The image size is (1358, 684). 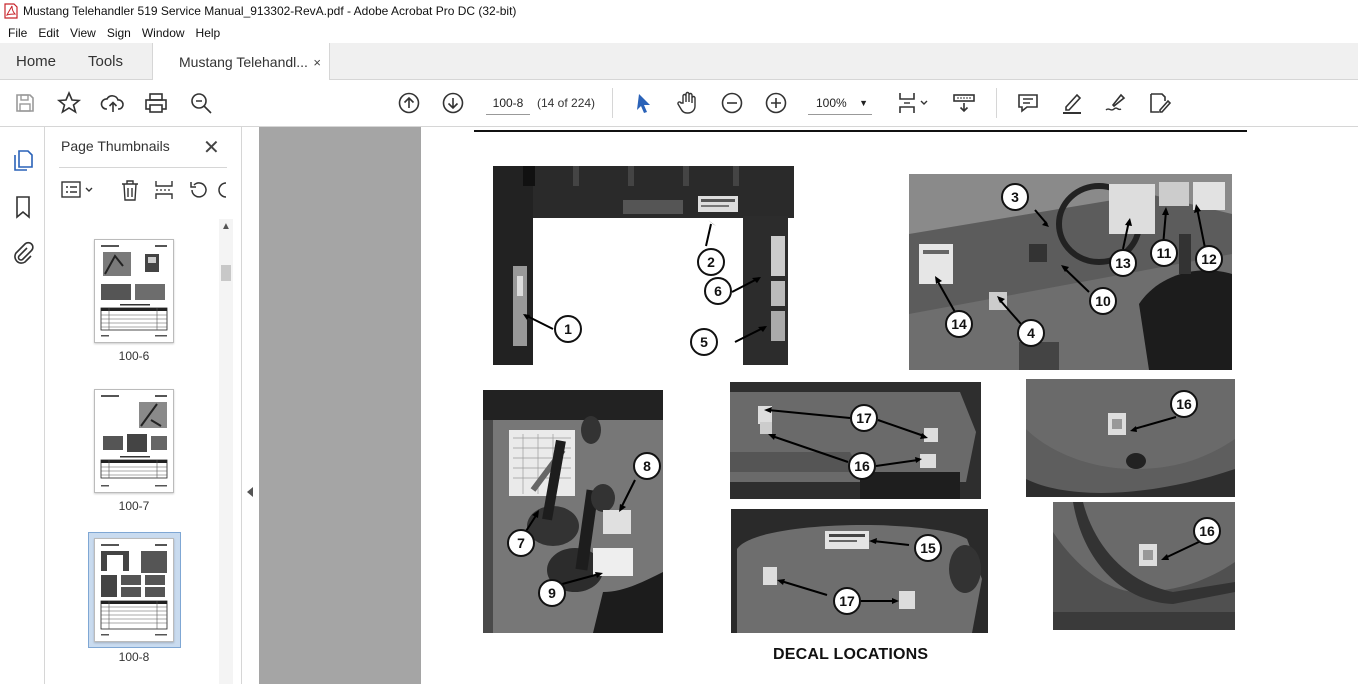 I want to click on menu-window: Window, so click(x=163, y=33).